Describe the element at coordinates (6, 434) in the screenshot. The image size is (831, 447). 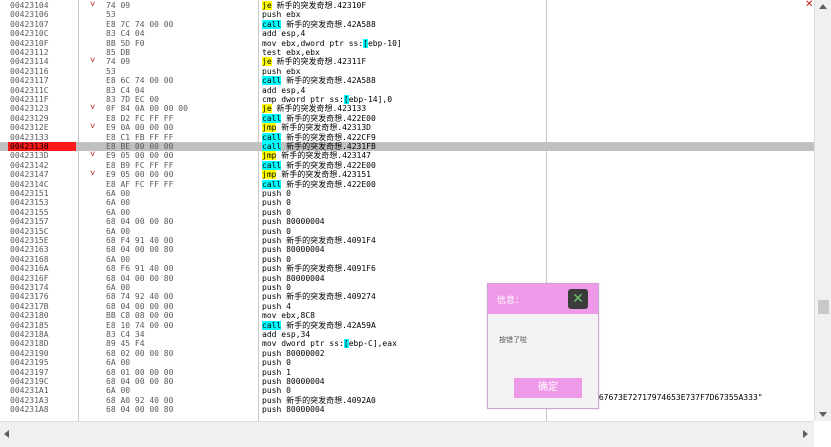
I see `scroll-left-icon` at that location.